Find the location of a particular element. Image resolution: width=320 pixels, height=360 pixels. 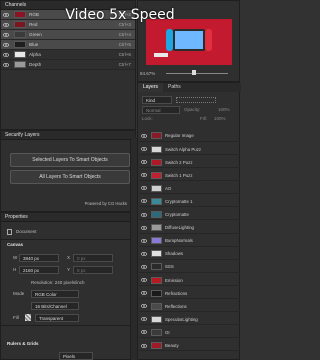

selected-layers-to-smart-objects-button: Selected Layers To Smart Objects is located at coordinates (70, 160).